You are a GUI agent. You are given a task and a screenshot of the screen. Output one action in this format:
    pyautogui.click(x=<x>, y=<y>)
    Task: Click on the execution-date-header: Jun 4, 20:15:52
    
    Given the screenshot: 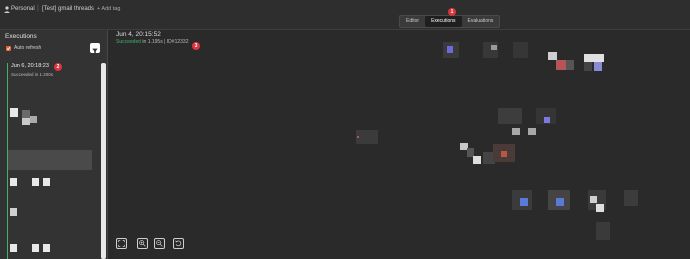 What is the action you would take?
    pyautogui.click(x=138, y=34)
    